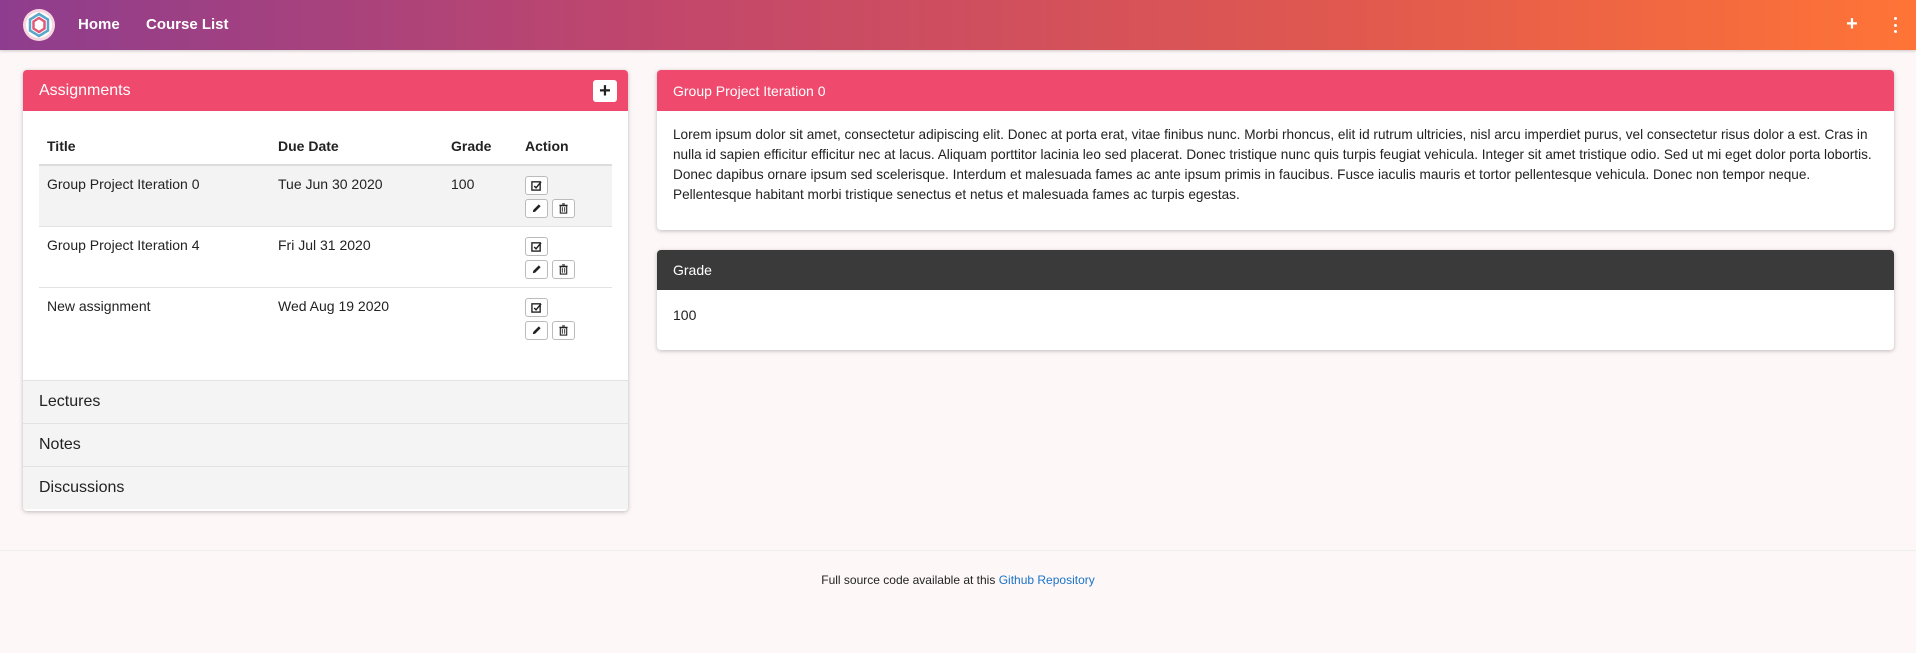  What do you see at coordinates (1852, 24) in the screenshot?
I see `plus-icon: +` at bounding box center [1852, 24].